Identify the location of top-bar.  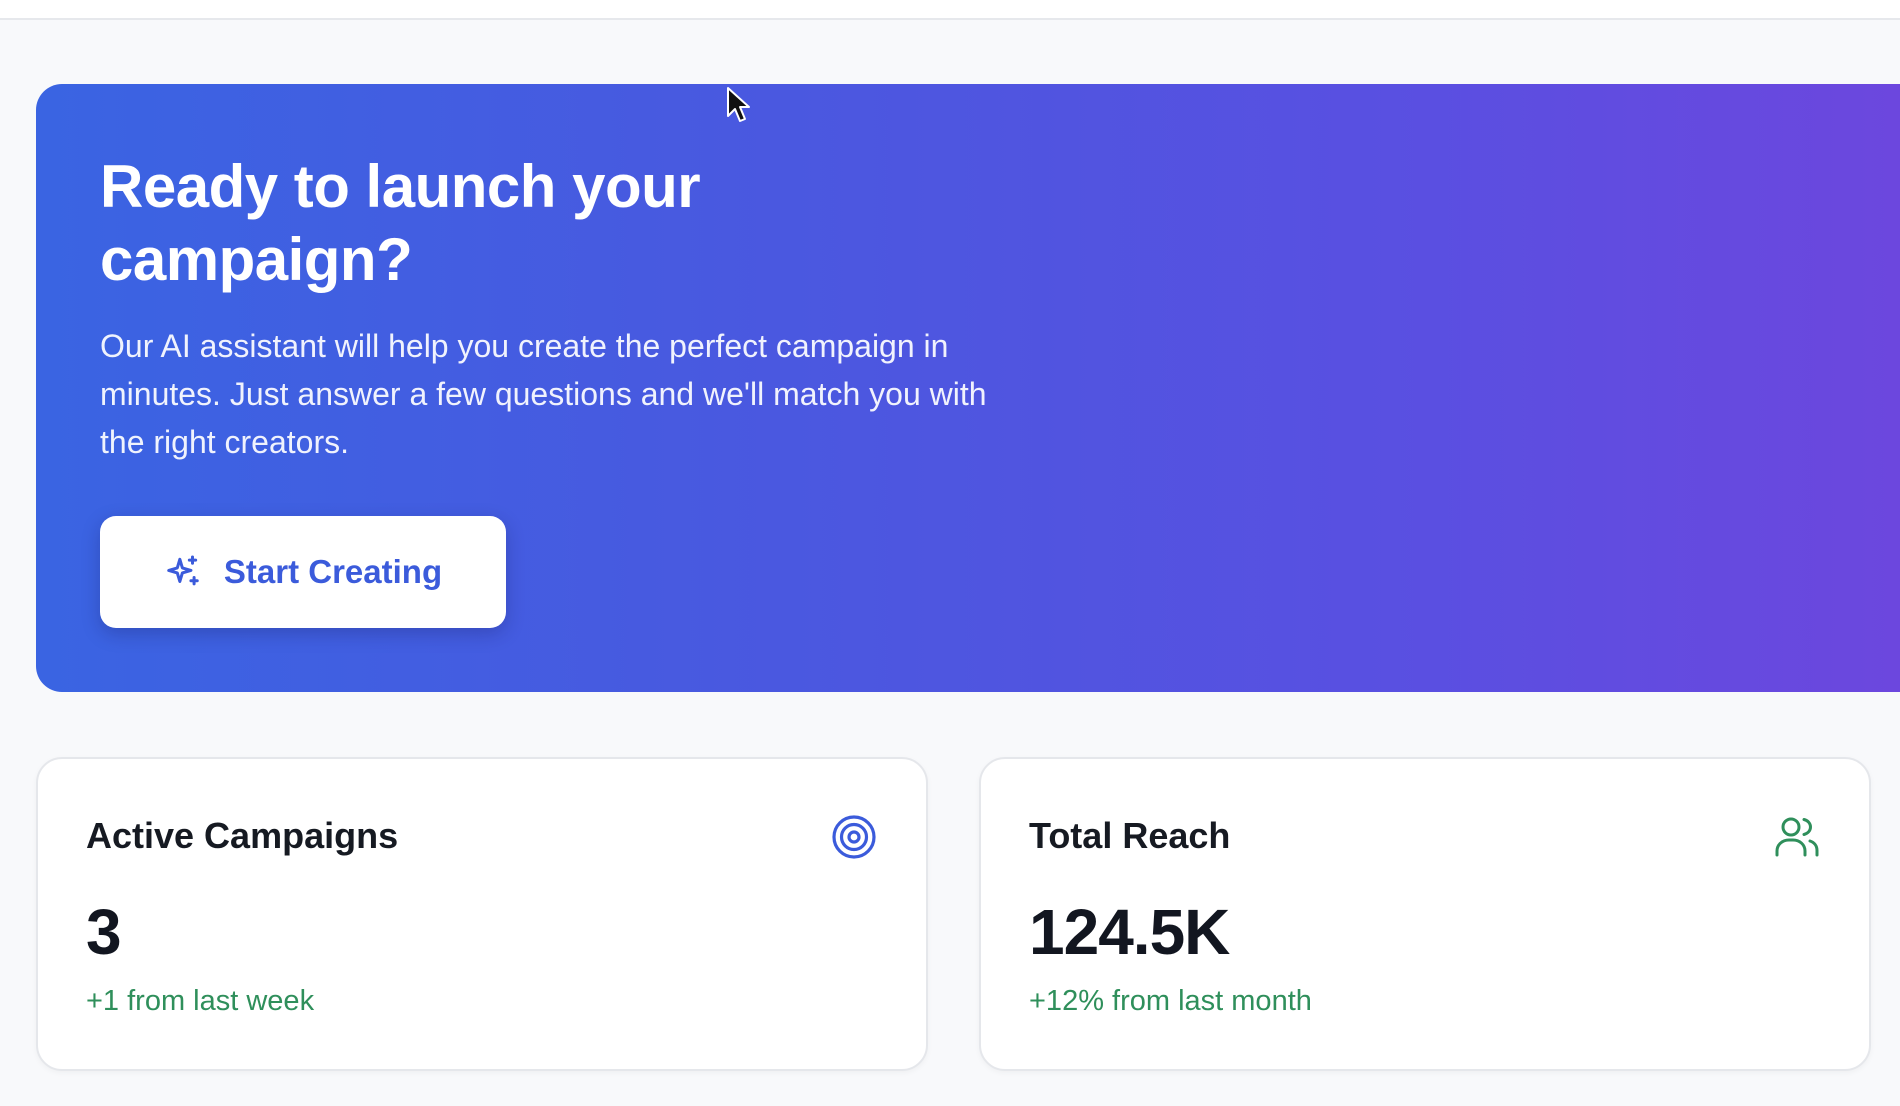
(950, 10).